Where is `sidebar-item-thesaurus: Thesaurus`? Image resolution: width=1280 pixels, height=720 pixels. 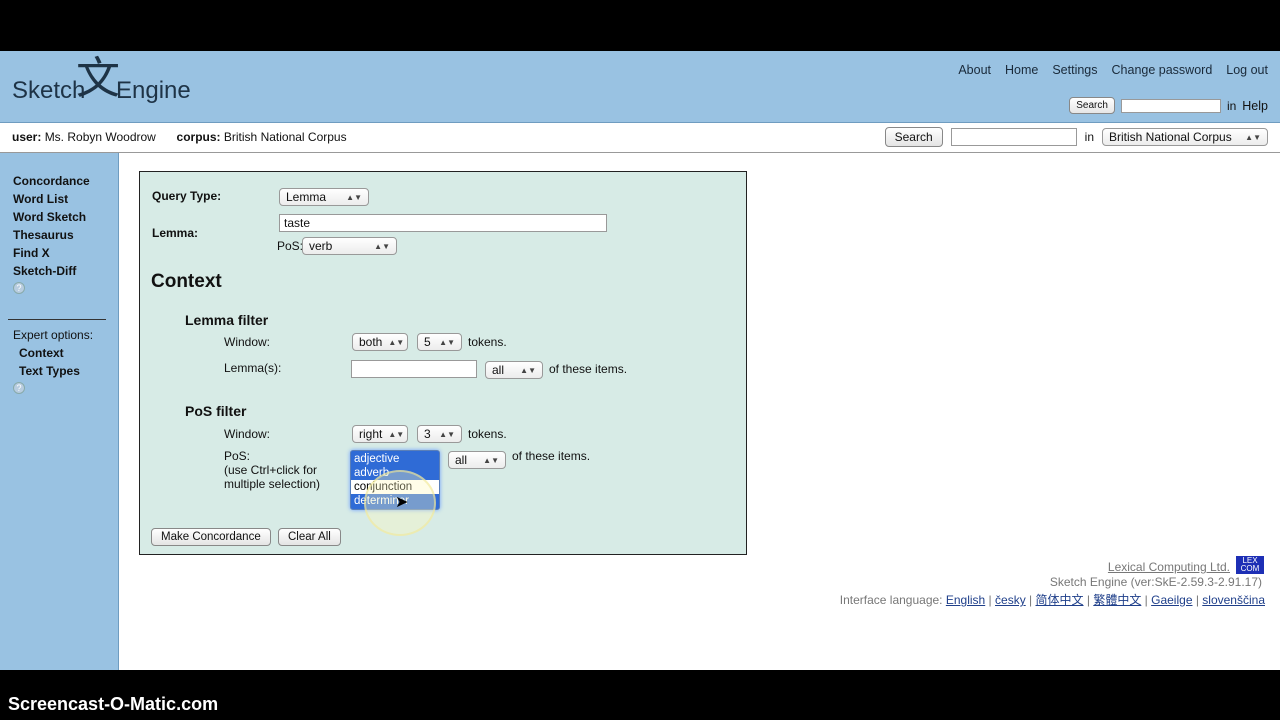 sidebar-item-thesaurus: Thesaurus is located at coordinates (51, 235).